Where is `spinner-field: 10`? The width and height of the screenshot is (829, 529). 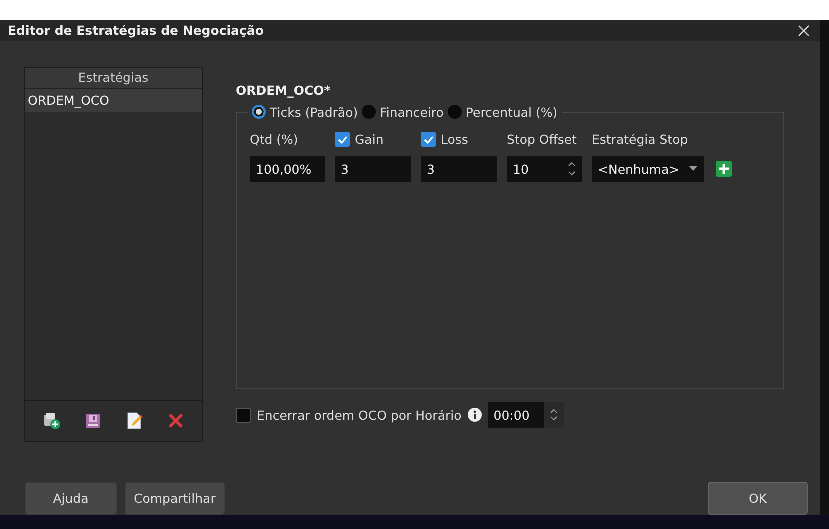 spinner-field: 10 is located at coordinates (544, 169).